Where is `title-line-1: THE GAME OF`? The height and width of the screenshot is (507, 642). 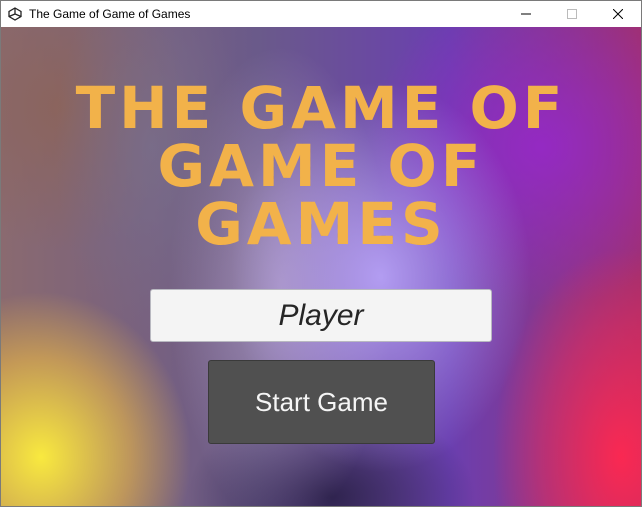
title-line-1: THE GAME OF is located at coordinates (321, 108).